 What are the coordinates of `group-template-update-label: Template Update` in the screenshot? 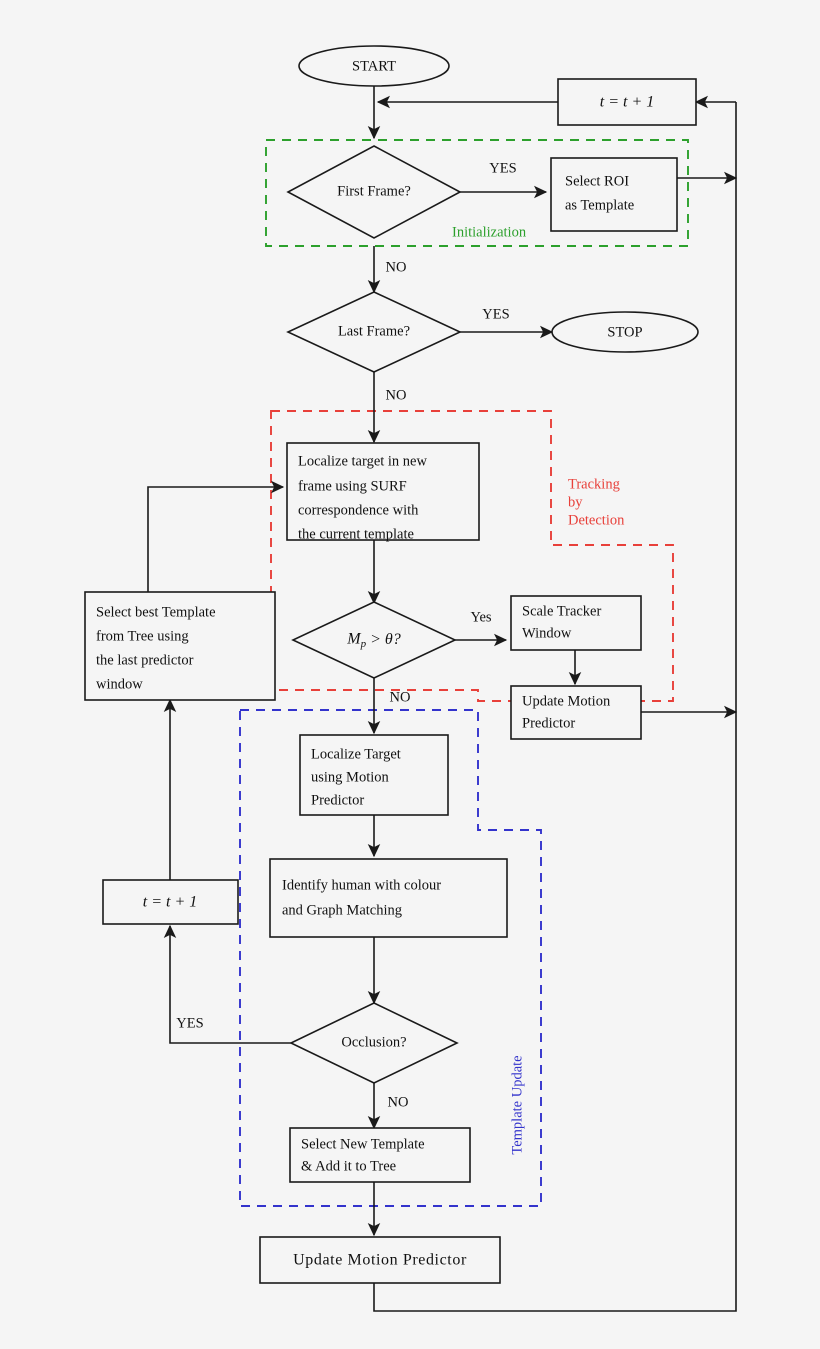 It's located at (517, 1104).